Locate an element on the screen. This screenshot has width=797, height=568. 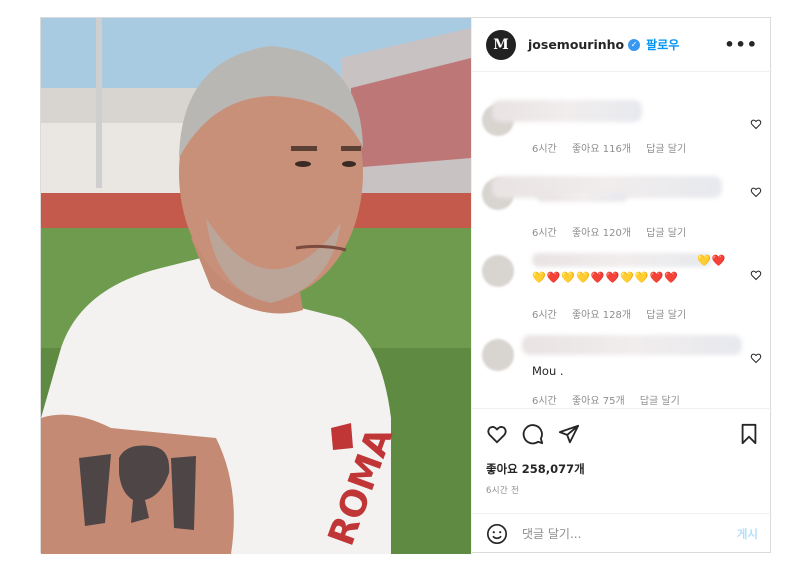
comment-item: Mou . 6시간 좋아요 75개 답글 달기 is located at coordinates (622, 372).